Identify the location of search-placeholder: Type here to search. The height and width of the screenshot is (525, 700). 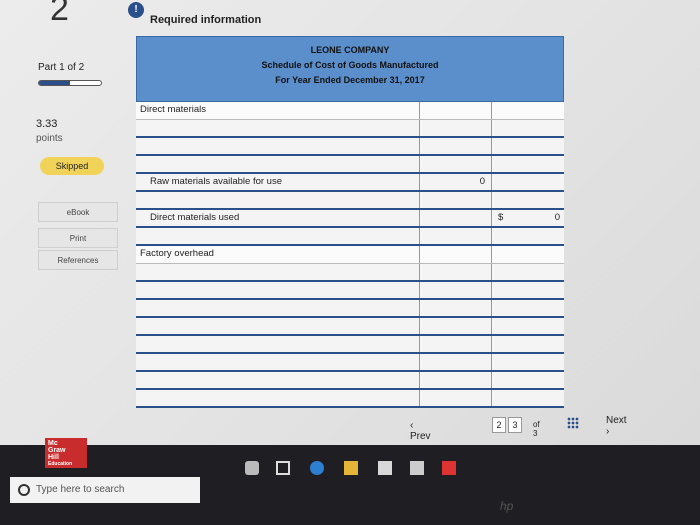
(80, 489).